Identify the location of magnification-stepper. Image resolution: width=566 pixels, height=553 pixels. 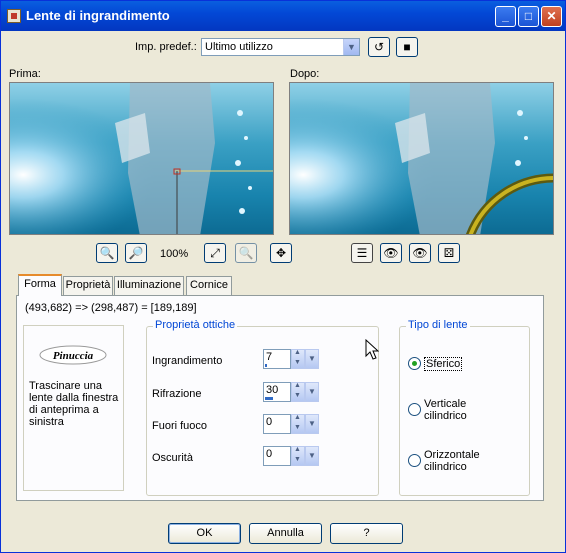
(298, 359).